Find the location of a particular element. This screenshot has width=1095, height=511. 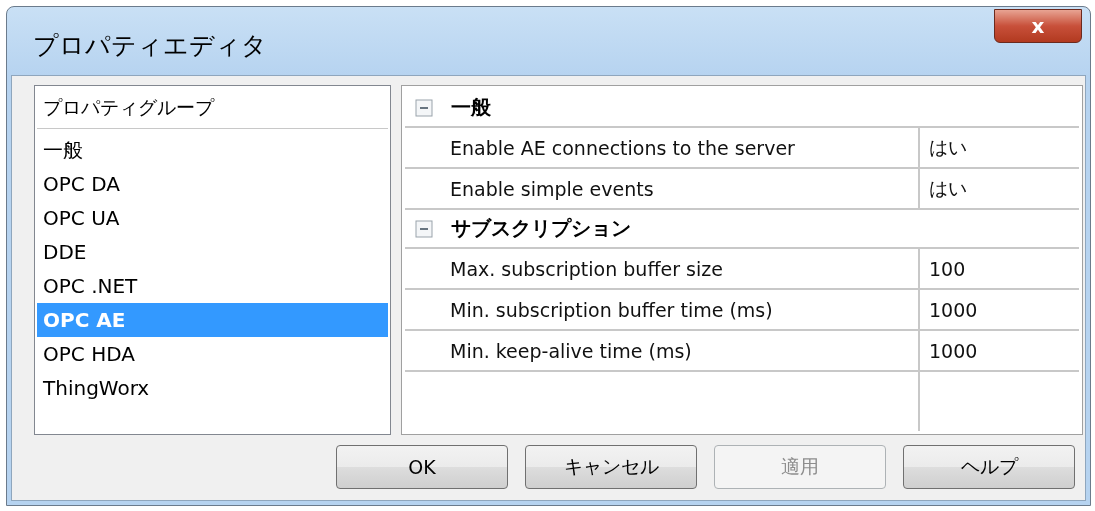

list-item: DDE is located at coordinates (212, 252).